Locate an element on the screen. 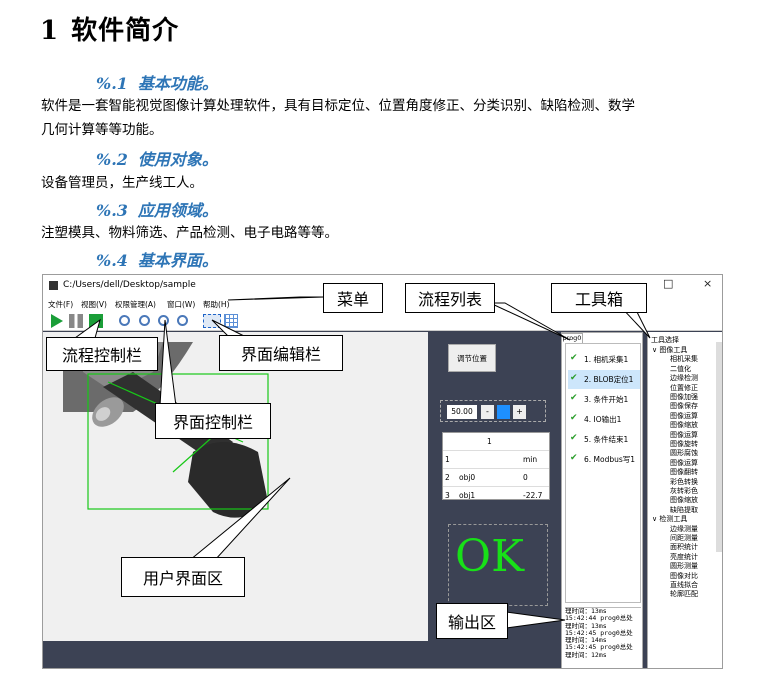  pointer-flow-control is located at coordinates (87, 328).